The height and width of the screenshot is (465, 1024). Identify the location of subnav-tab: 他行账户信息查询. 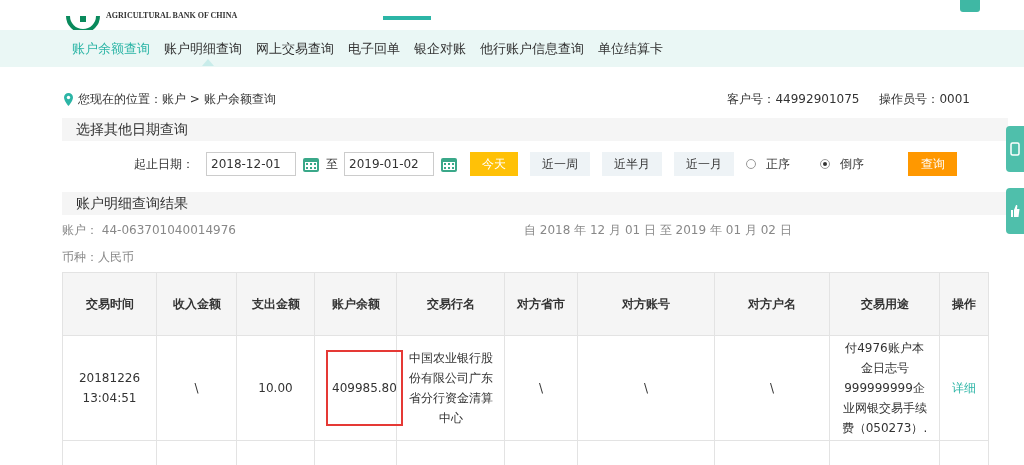
(532, 48).